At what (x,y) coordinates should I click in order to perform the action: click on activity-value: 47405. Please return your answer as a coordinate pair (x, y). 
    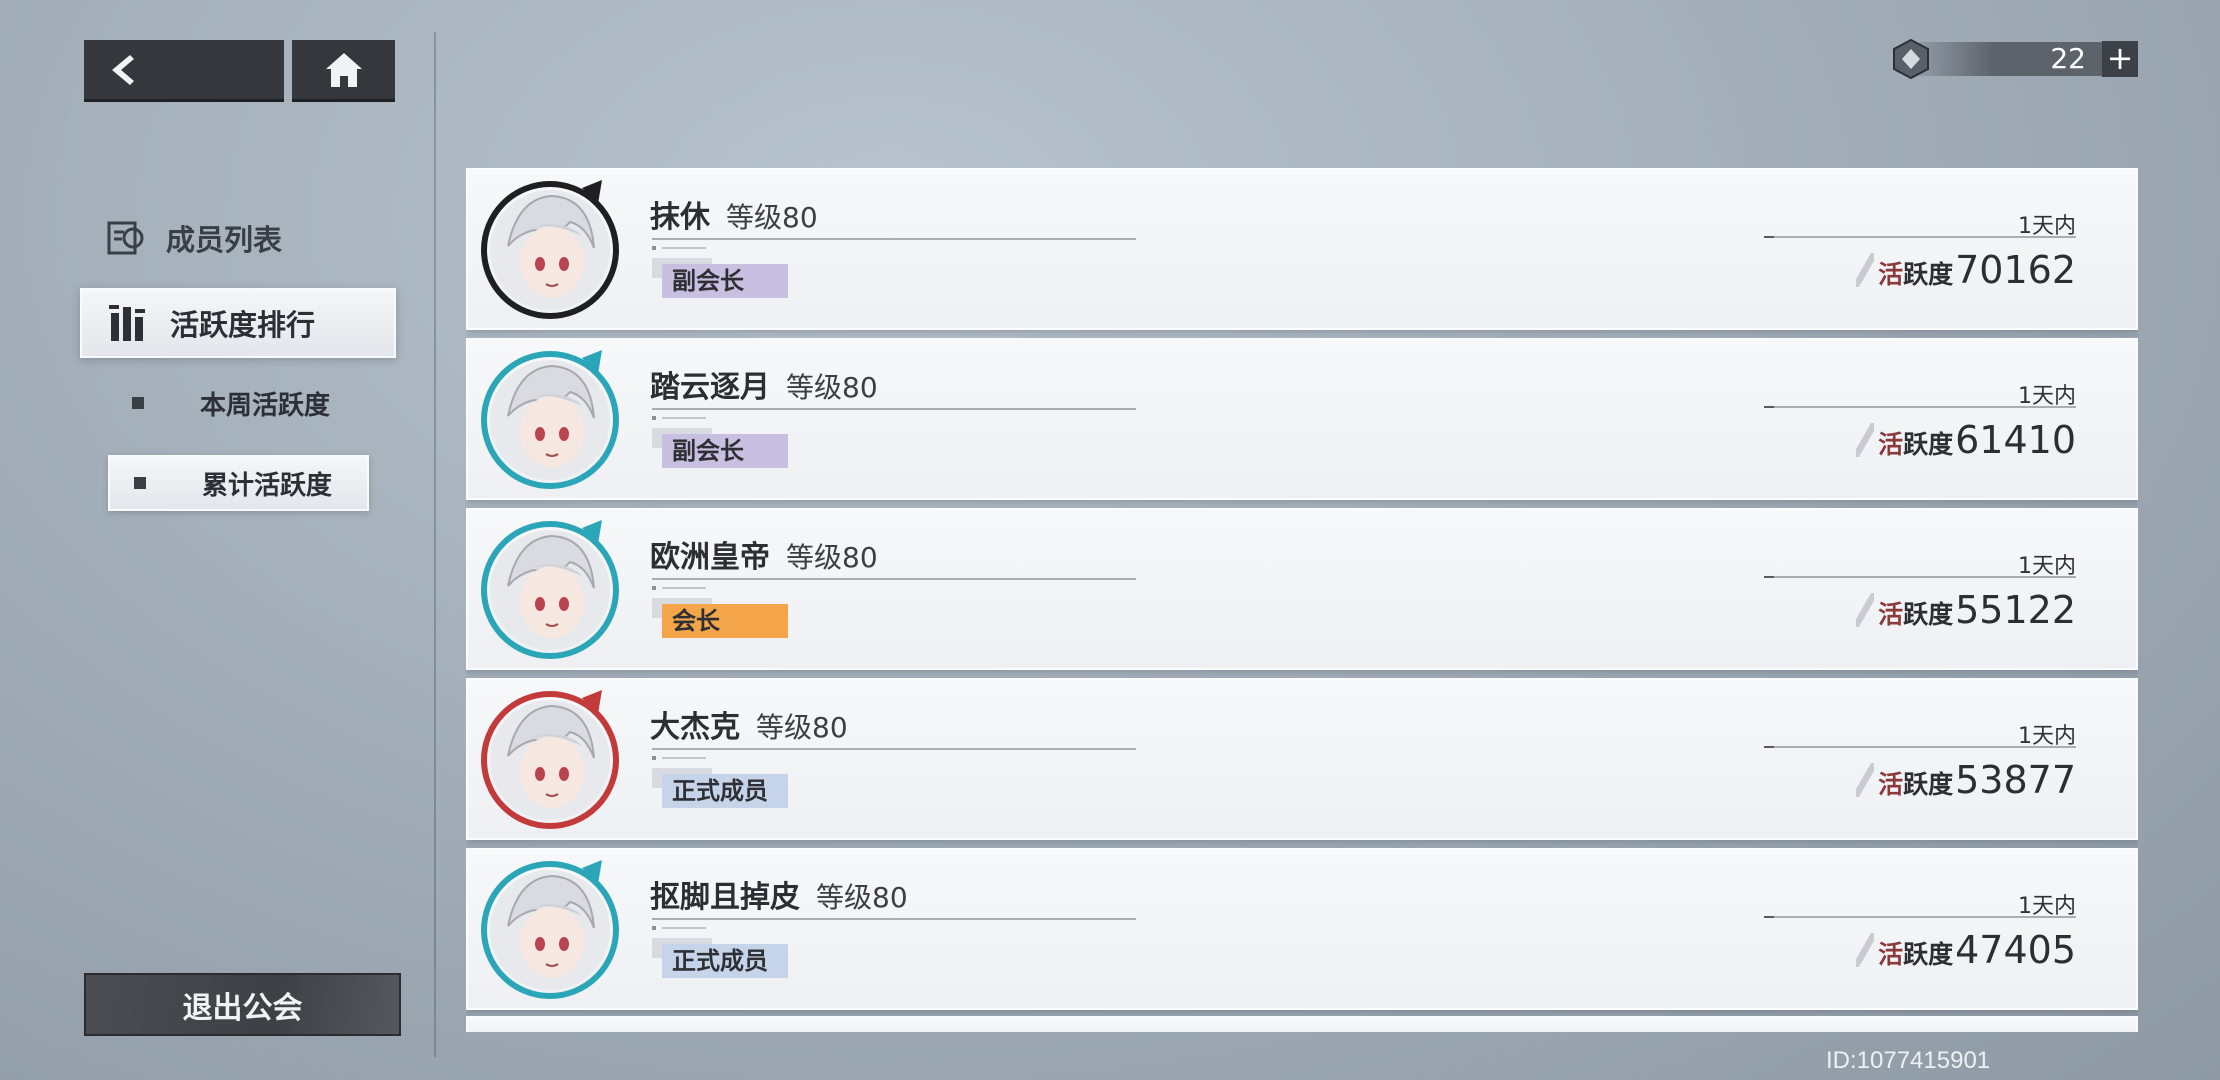
    Looking at the image, I should click on (2015, 950).